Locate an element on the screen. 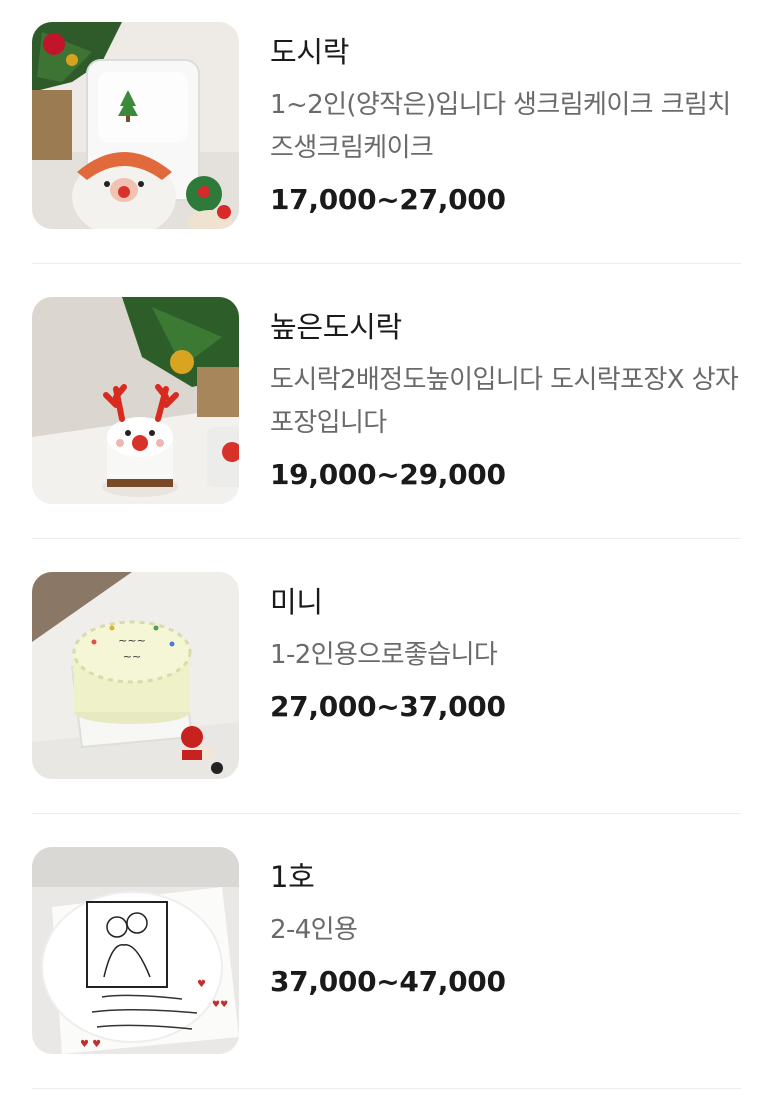 The image size is (773, 1100). mini-cake-photo: ~~~ ~~ is located at coordinates (135, 675).